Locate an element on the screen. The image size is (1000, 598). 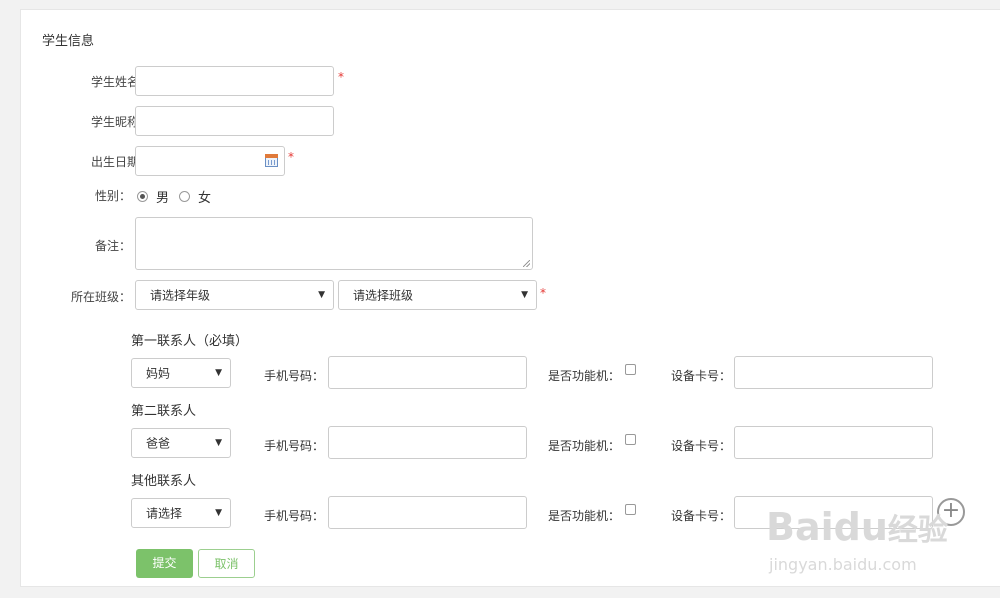
contact-3-feature-label: 是否功能机： is located at coordinates (584, 516).